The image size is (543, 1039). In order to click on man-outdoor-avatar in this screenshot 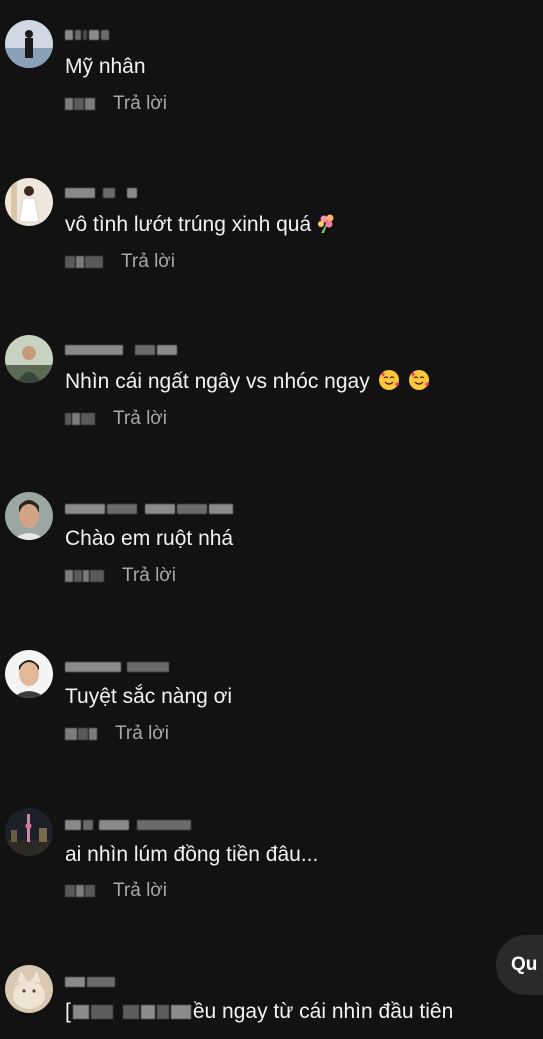, I will do `click(29, 359)`.